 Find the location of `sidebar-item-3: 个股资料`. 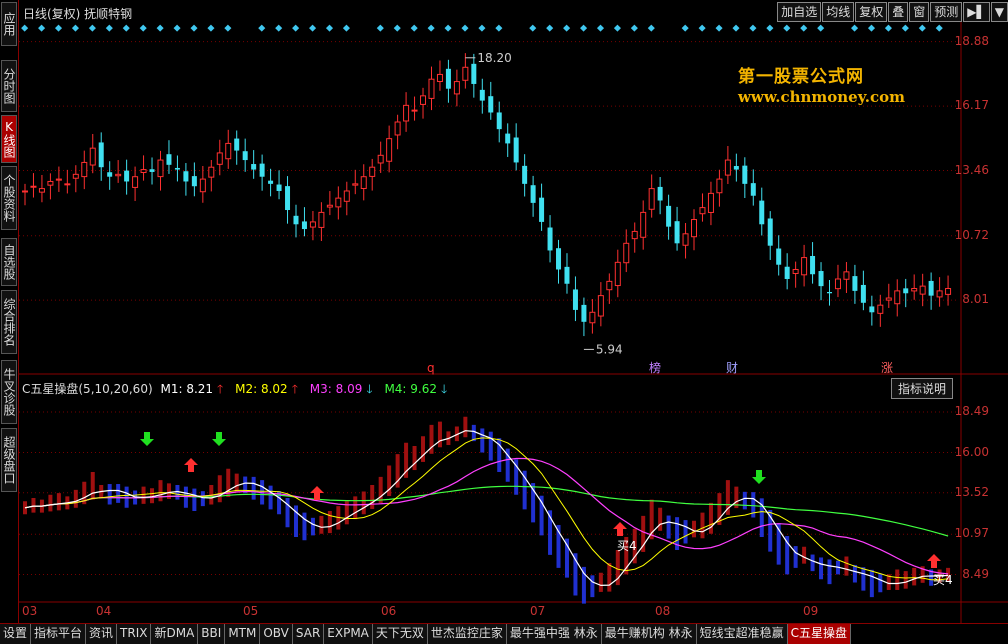

sidebar-item-3: 个股资料 is located at coordinates (9, 198).